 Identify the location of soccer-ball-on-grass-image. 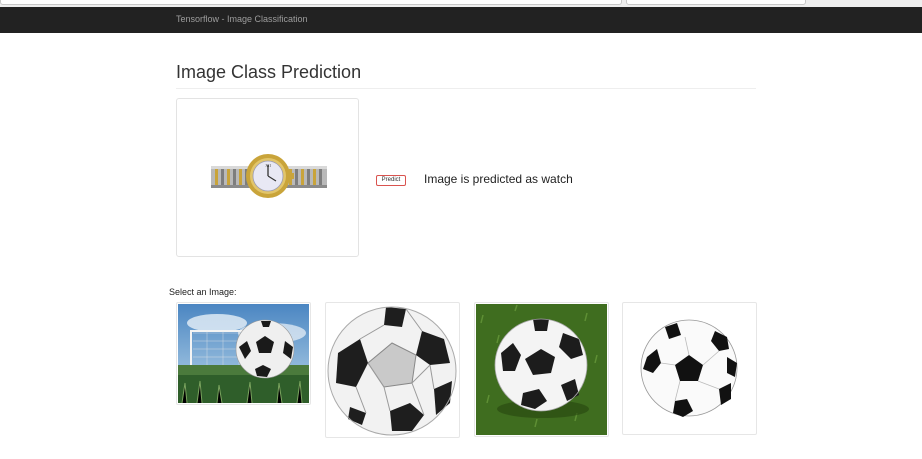
(541, 369).